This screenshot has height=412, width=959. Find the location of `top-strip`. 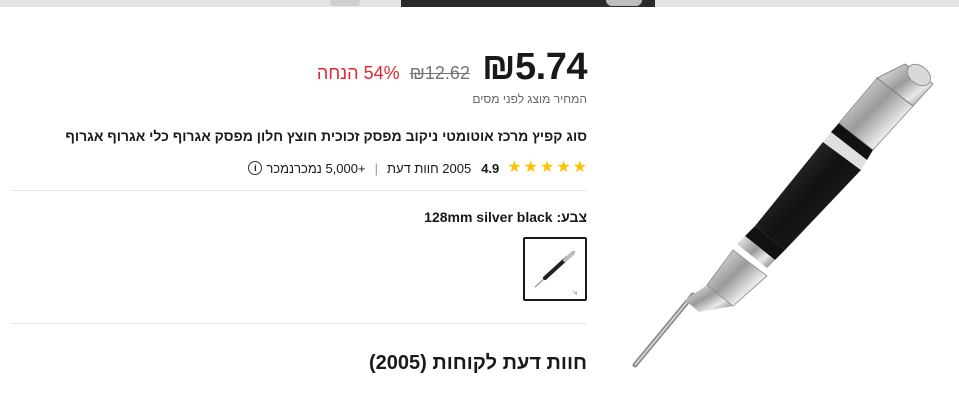

top-strip is located at coordinates (479, 3).